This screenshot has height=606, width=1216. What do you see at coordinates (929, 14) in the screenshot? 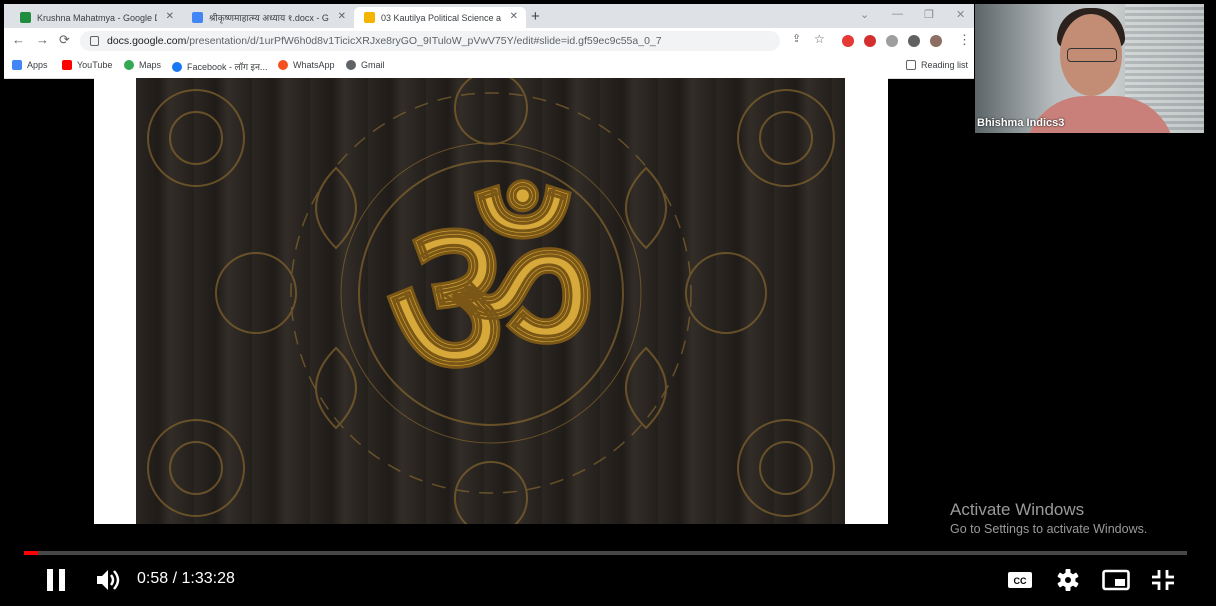
I see `restore-icon: ❐` at bounding box center [929, 14].